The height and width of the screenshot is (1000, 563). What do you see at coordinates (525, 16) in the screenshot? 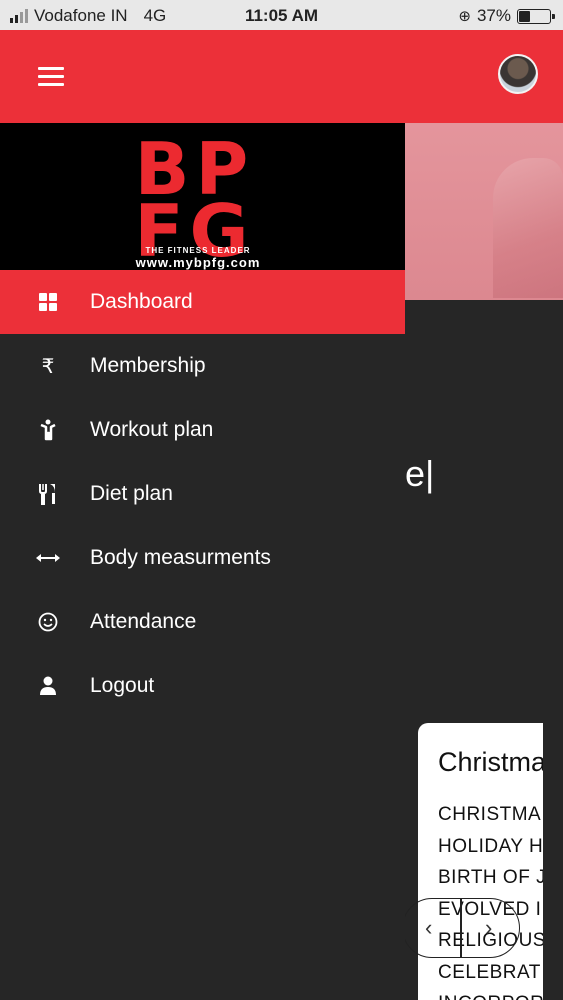
I see `battery-fill` at bounding box center [525, 16].